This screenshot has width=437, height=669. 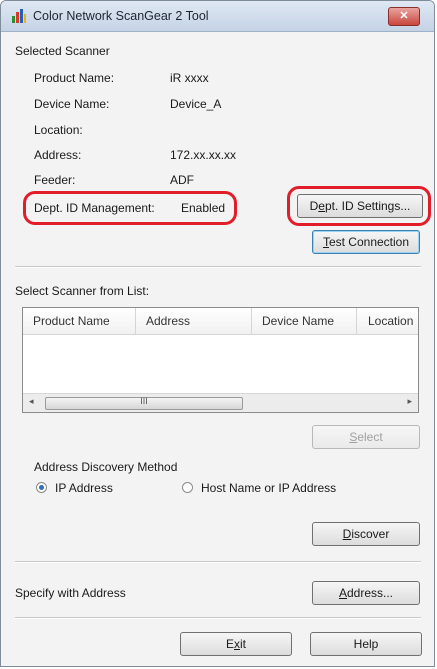 I want to click on app-scanner-icon, so click(x=19, y=16).